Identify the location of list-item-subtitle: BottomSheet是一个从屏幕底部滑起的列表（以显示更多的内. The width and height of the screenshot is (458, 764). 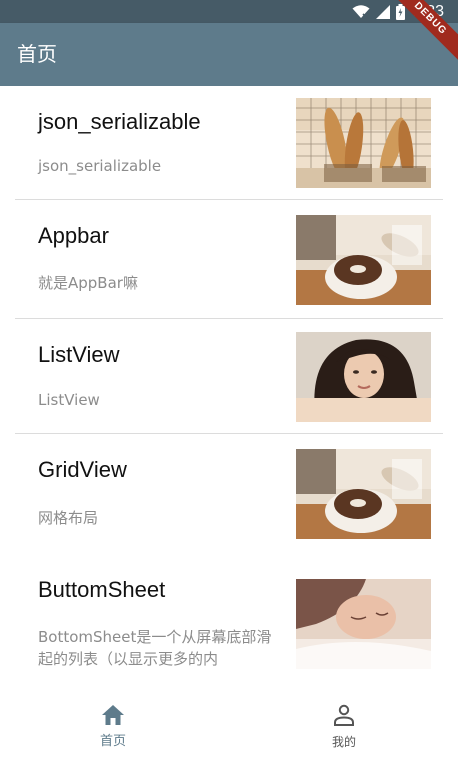
(155, 648).